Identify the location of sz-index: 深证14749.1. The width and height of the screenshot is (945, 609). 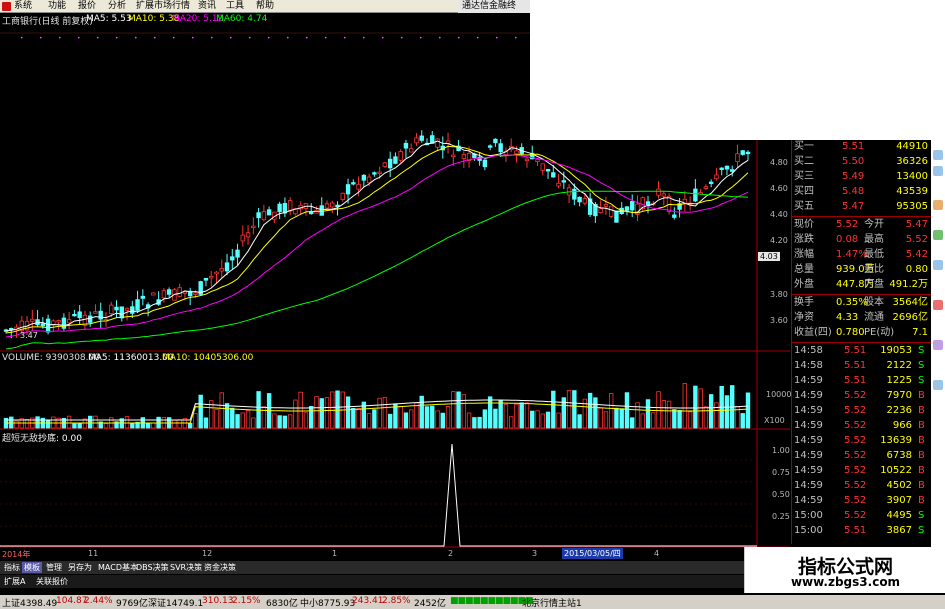
(175, 602).